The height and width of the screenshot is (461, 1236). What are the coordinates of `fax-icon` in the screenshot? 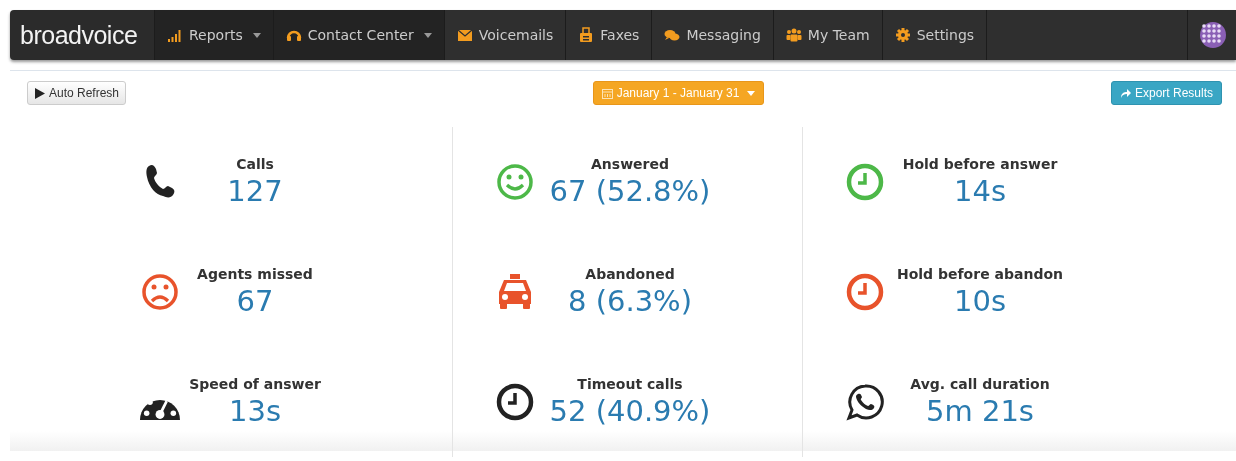 It's located at (586, 35).